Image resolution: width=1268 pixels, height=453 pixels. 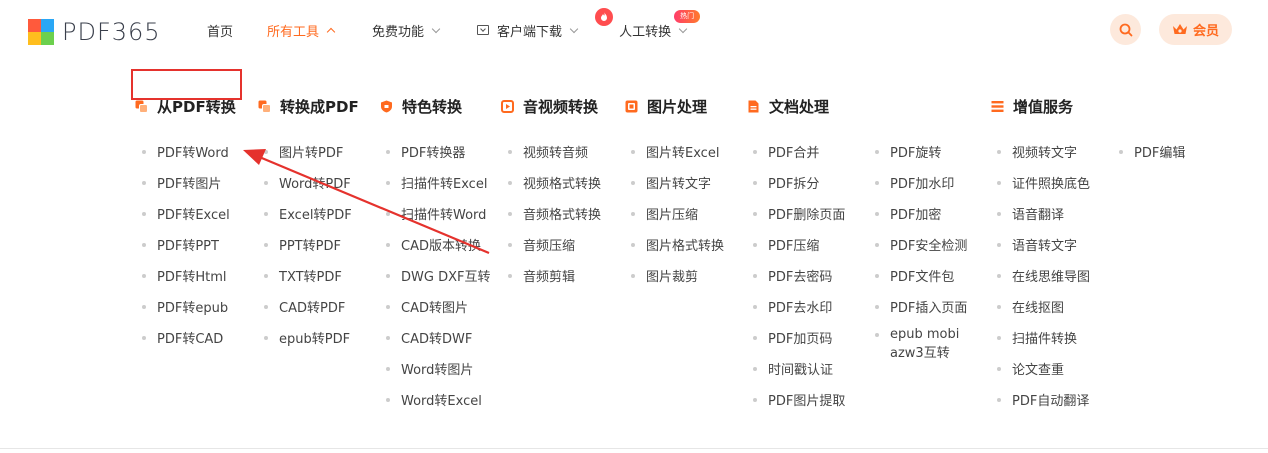 I want to click on nav-free: 免费功能, so click(x=406, y=30).